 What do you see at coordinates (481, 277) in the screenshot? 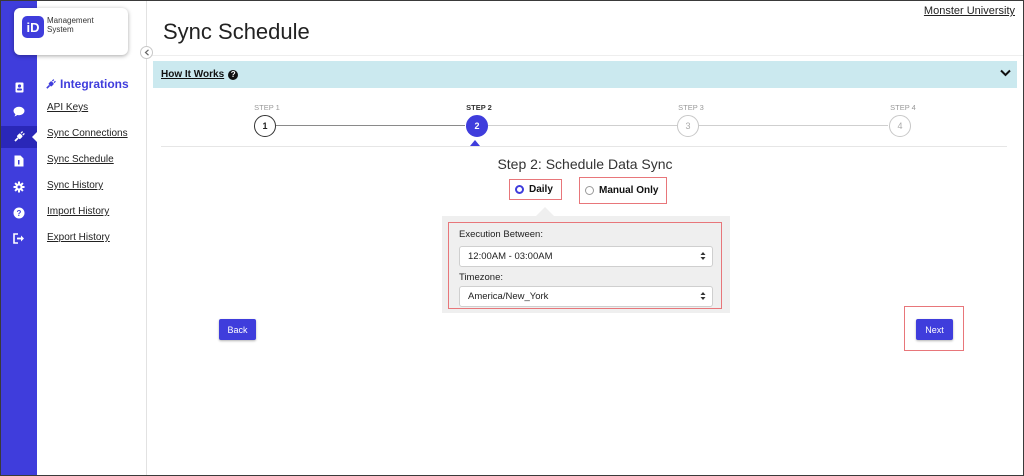
I see `timezone-label: Timezone:` at bounding box center [481, 277].